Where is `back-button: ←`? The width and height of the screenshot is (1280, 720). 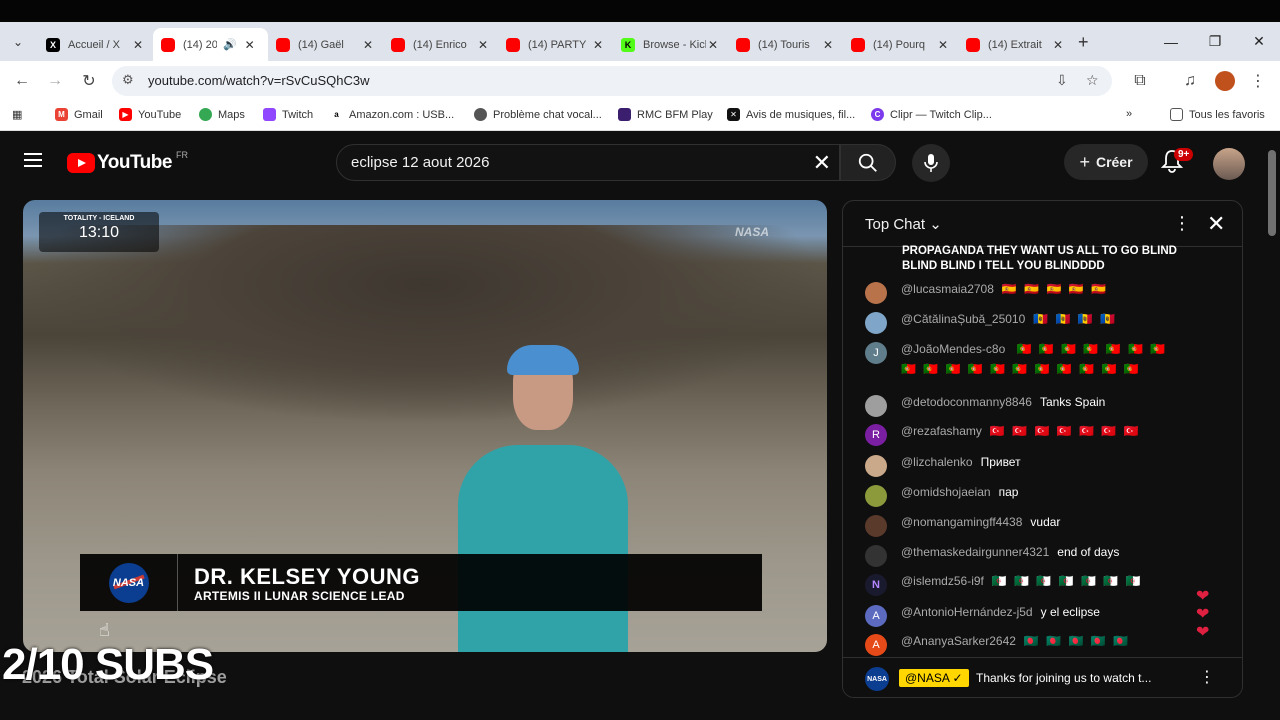 back-button: ← is located at coordinates (22, 81).